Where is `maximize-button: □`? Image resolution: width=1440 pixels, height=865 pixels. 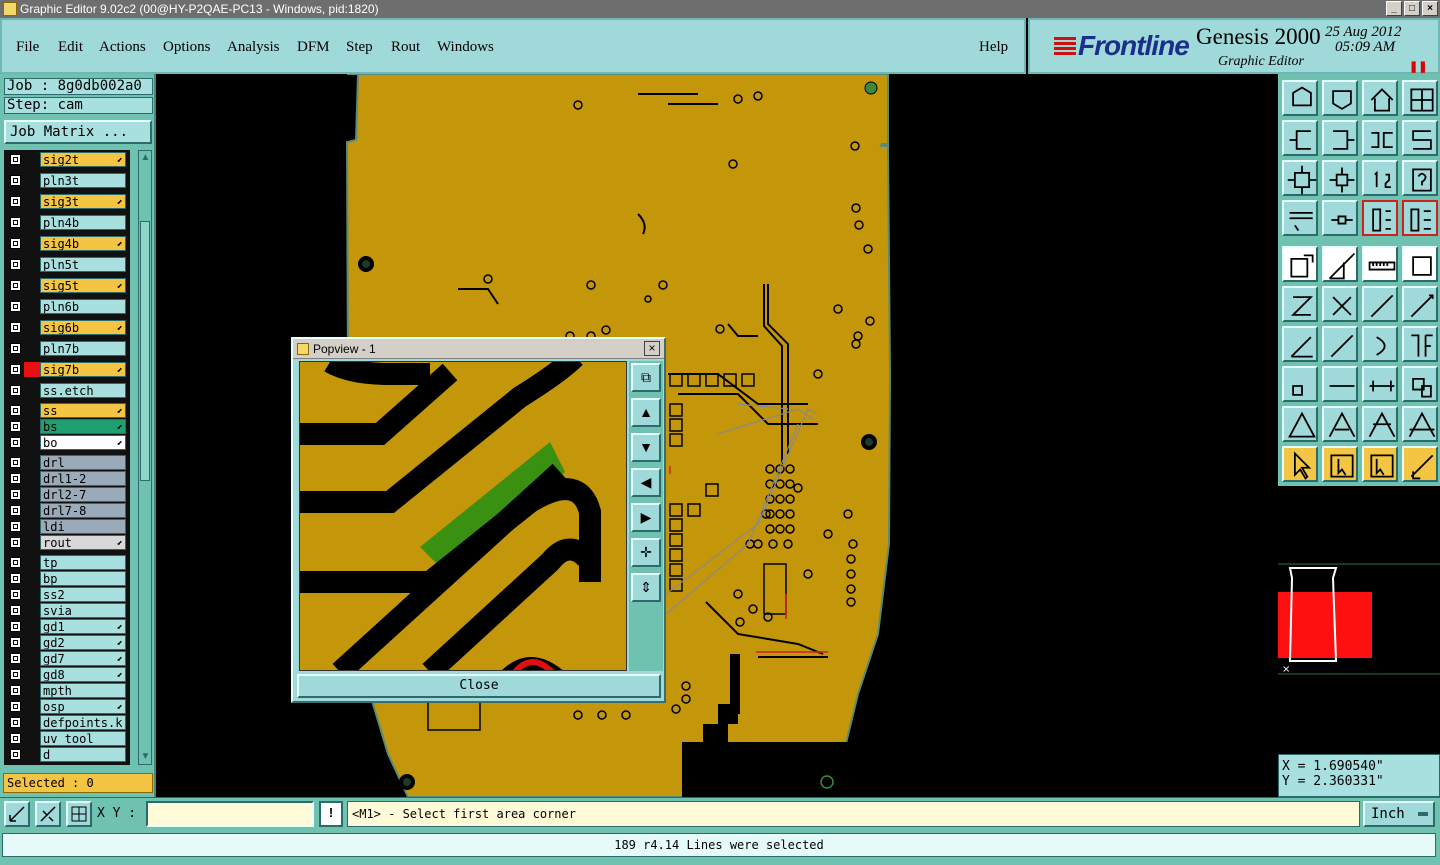
maximize-button: □ is located at coordinates (1412, 8).